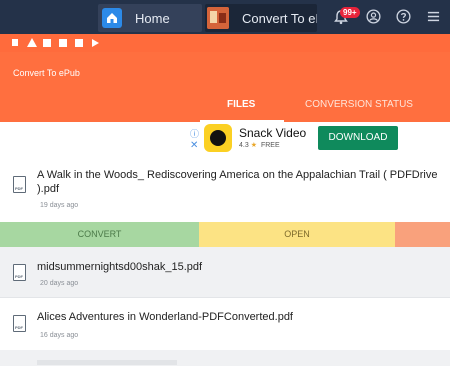 Image resolution: width=450 pixels, height=366 pixels. Describe the element at coordinates (297, 234) in the screenshot. I see `open-button: OPEN` at that location.